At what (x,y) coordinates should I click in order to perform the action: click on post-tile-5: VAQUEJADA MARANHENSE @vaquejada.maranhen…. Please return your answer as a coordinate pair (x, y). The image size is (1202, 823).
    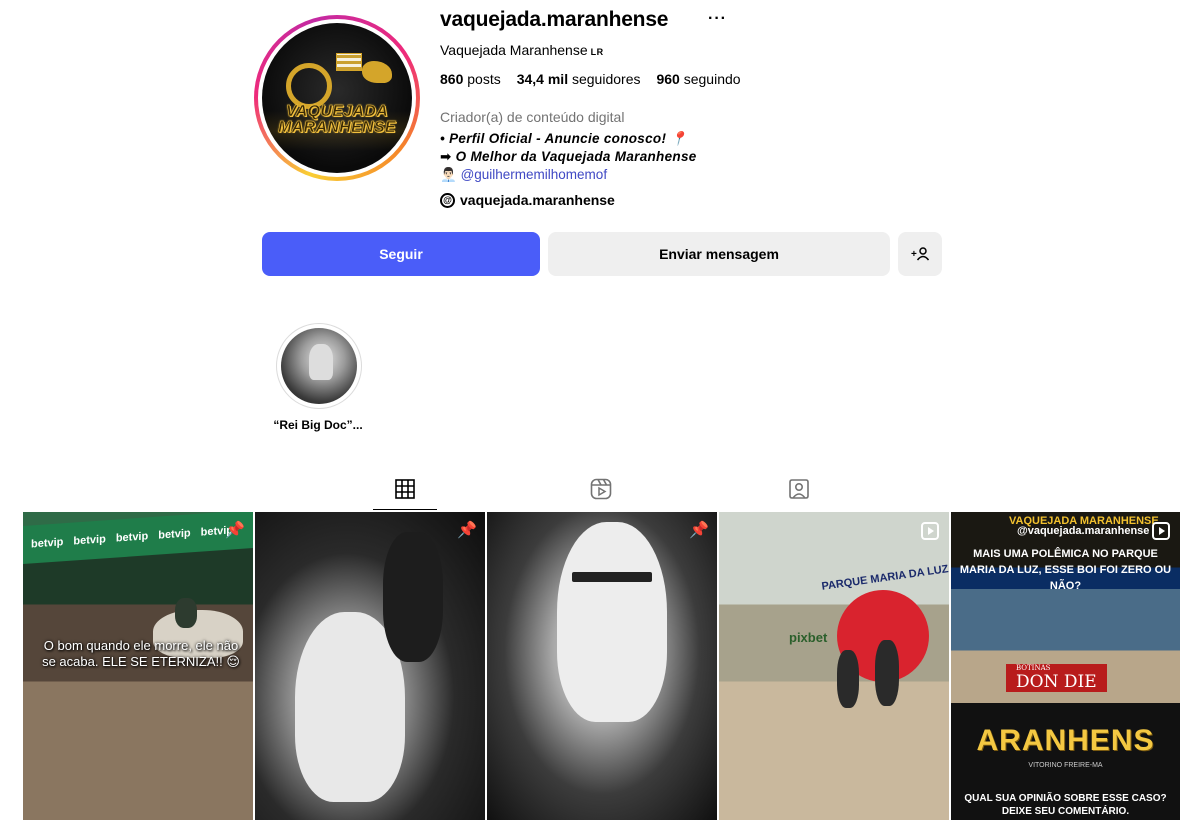
    Looking at the image, I should click on (1065, 666).